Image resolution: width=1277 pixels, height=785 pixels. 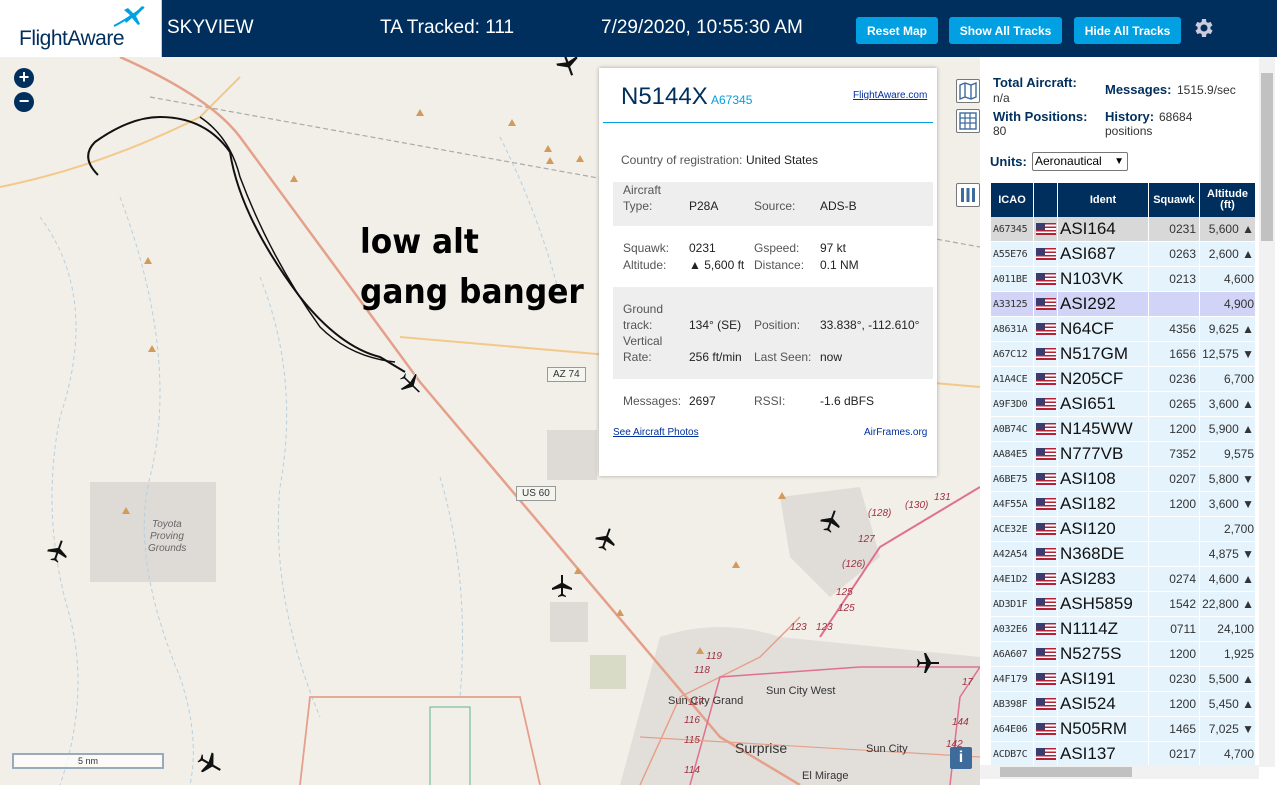 What do you see at coordinates (24, 78) in the screenshot?
I see `zoom-in-button: +` at bounding box center [24, 78].